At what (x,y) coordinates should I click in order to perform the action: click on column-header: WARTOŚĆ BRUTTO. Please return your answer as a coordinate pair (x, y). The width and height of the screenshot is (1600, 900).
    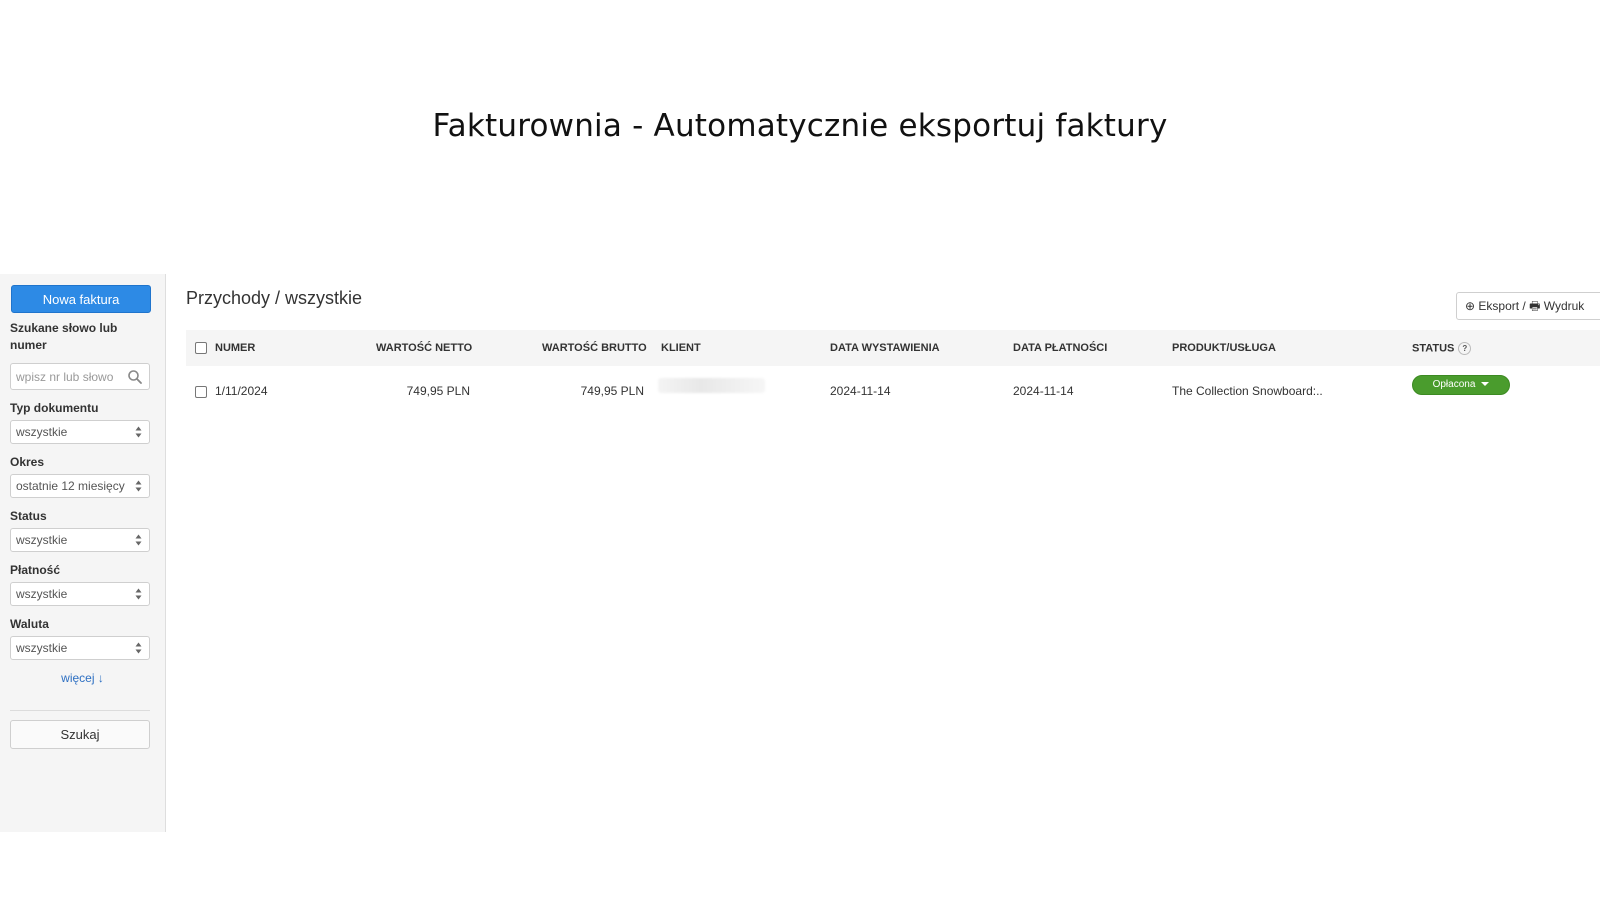
    Looking at the image, I should click on (594, 348).